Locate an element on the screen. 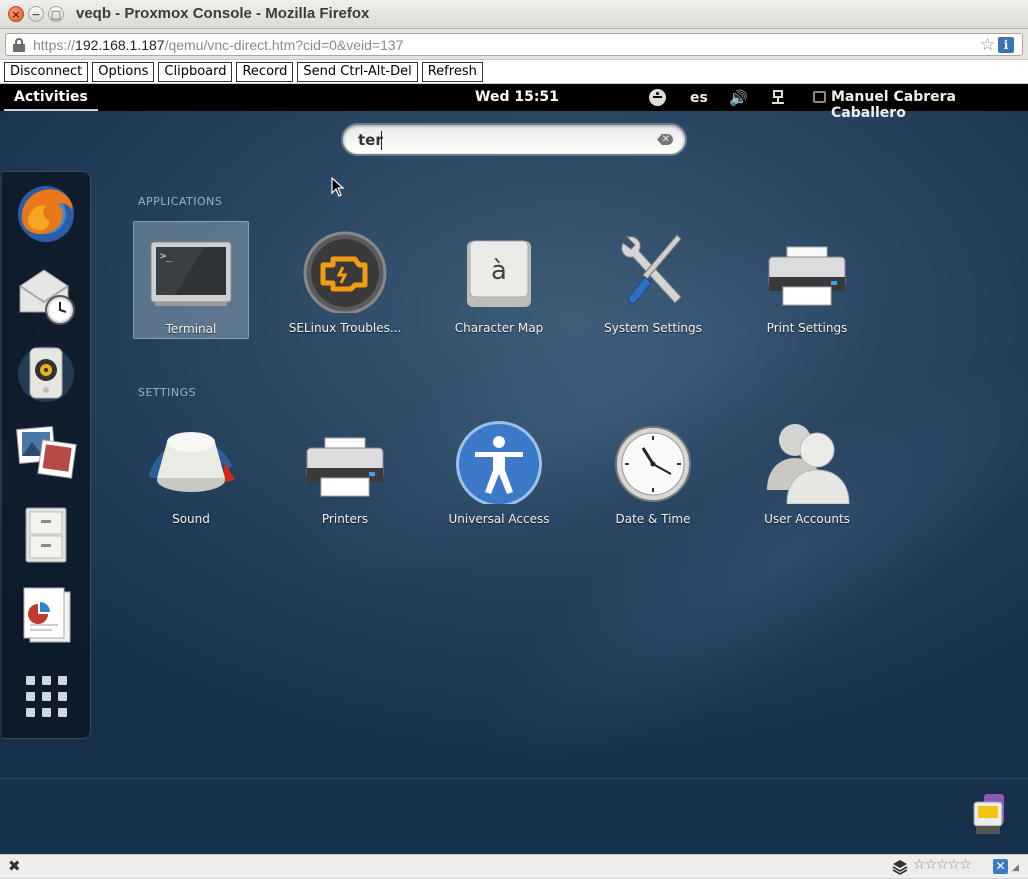  search-query: ter is located at coordinates (370, 140).